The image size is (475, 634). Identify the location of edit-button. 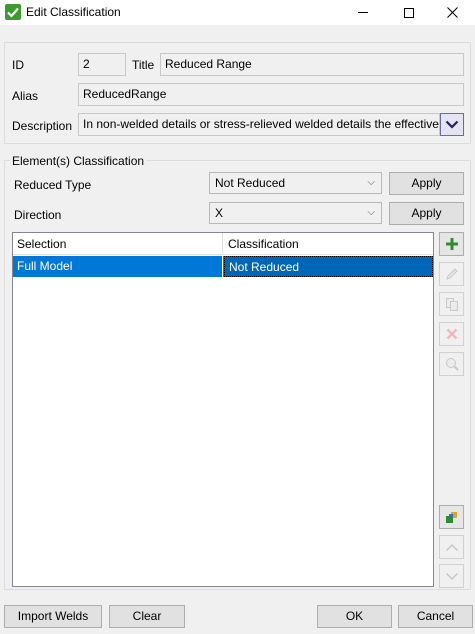
(451, 274).